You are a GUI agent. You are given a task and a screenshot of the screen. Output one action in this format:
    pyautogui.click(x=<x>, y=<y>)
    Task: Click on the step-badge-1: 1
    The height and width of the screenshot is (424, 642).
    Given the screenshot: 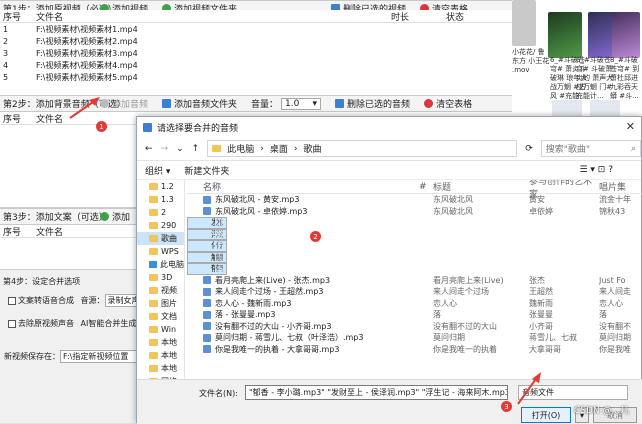 What is the action you would take?
    pyautogui.click(x=101, y=126)
    